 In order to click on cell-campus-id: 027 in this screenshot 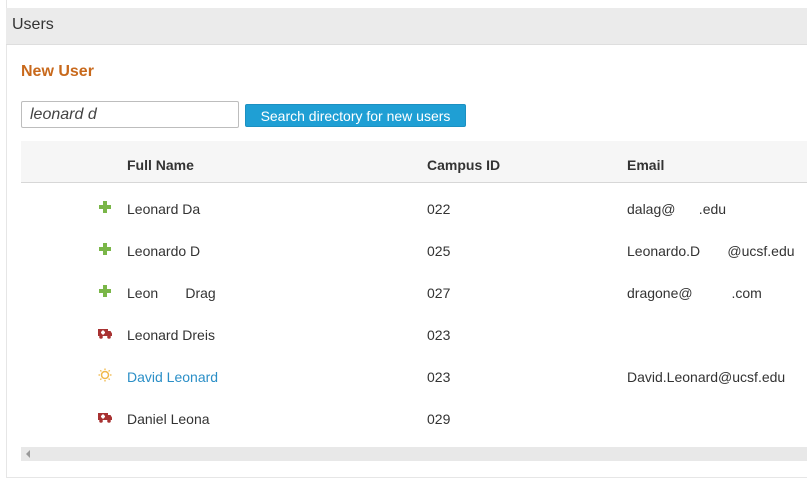, I will do `click(439, 293)`.